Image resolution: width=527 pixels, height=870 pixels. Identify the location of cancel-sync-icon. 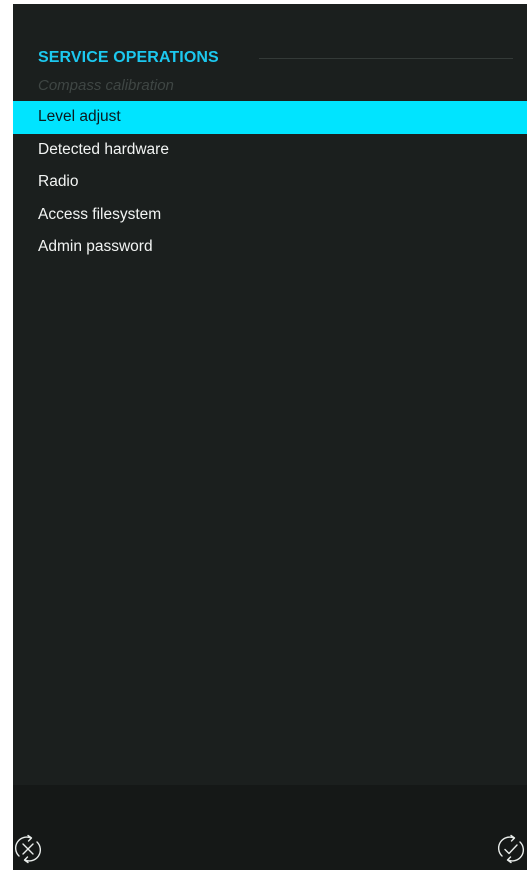
(28, 849).